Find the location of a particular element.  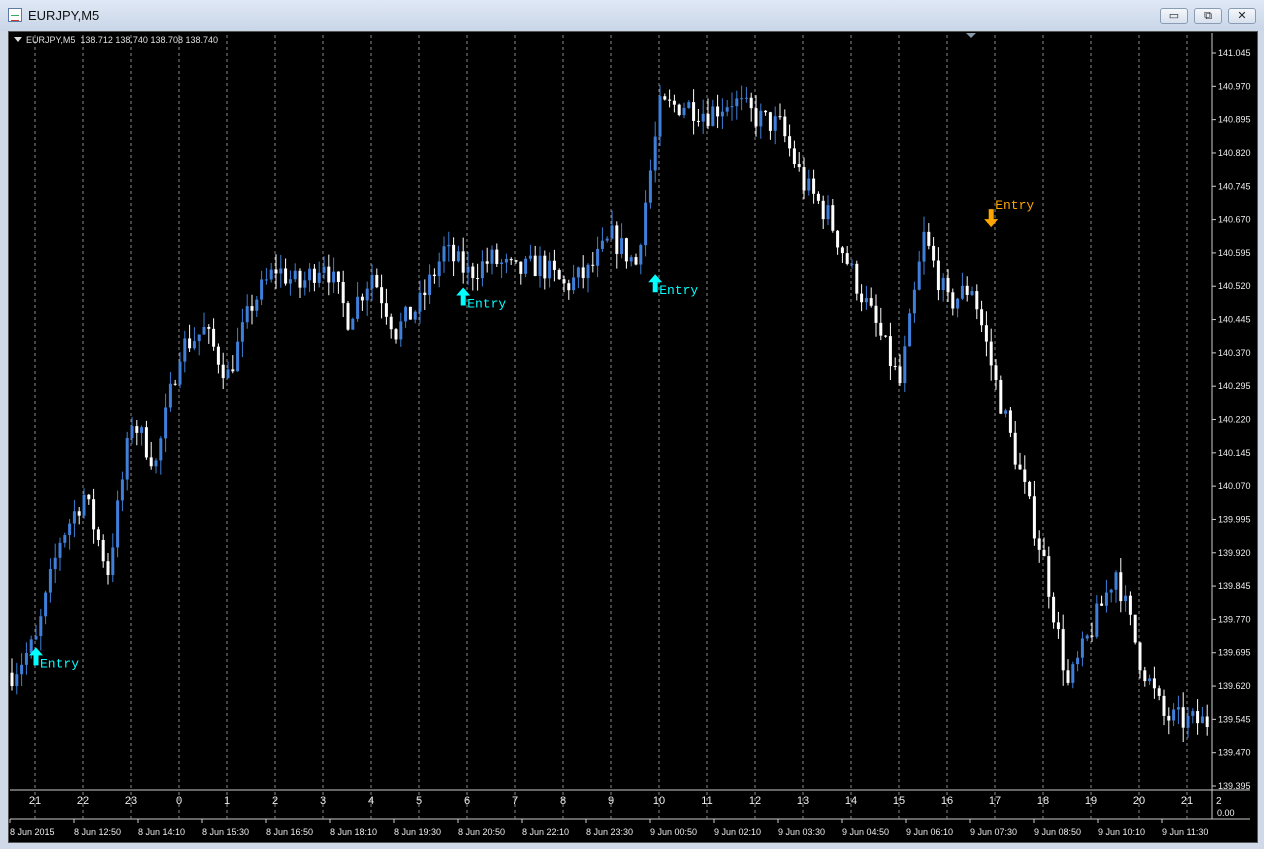

time-label: 8 Jun 2015 is located at coordinates (32, 832).